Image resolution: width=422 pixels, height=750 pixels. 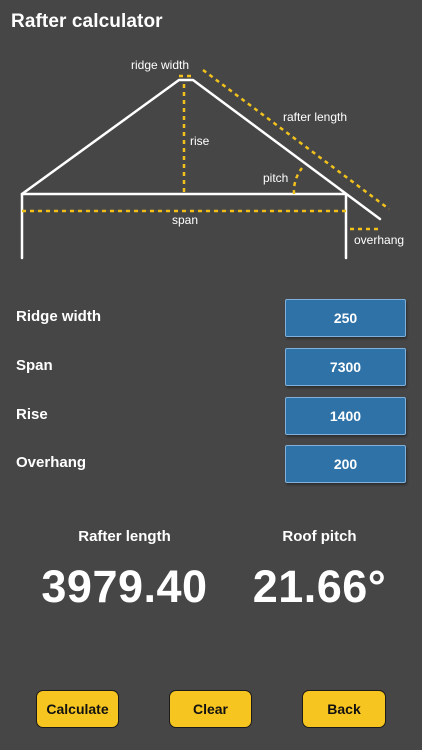 I want to click on back-button: Back, so click(x=344, y=709).